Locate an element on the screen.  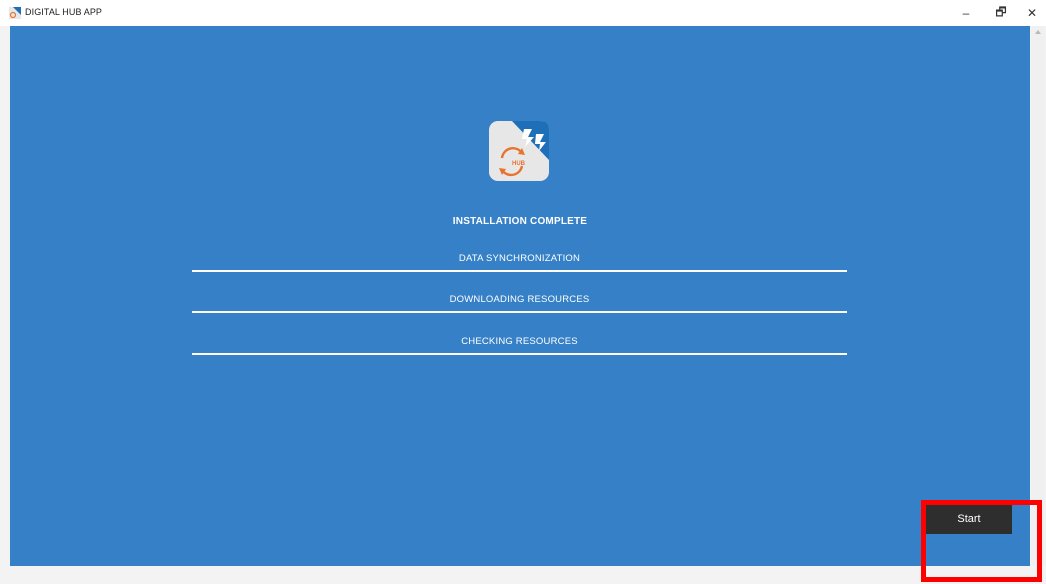
close-button: ✕ is located at coordinates (1032, 13).